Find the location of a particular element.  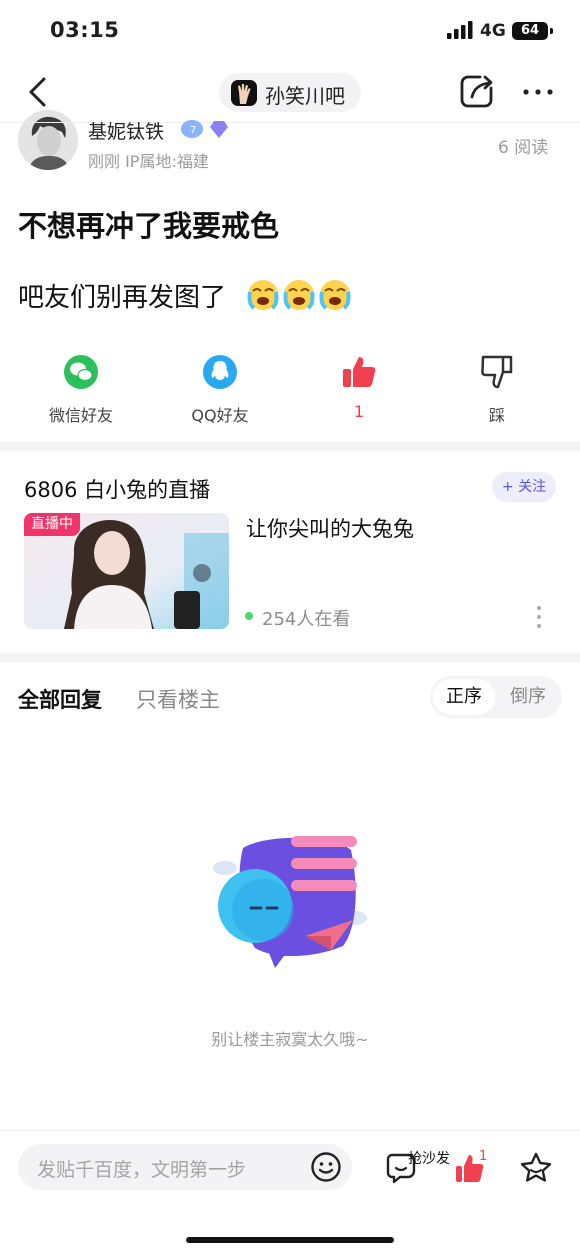

status-time: 03:15 is located at coordinates (85, 30).